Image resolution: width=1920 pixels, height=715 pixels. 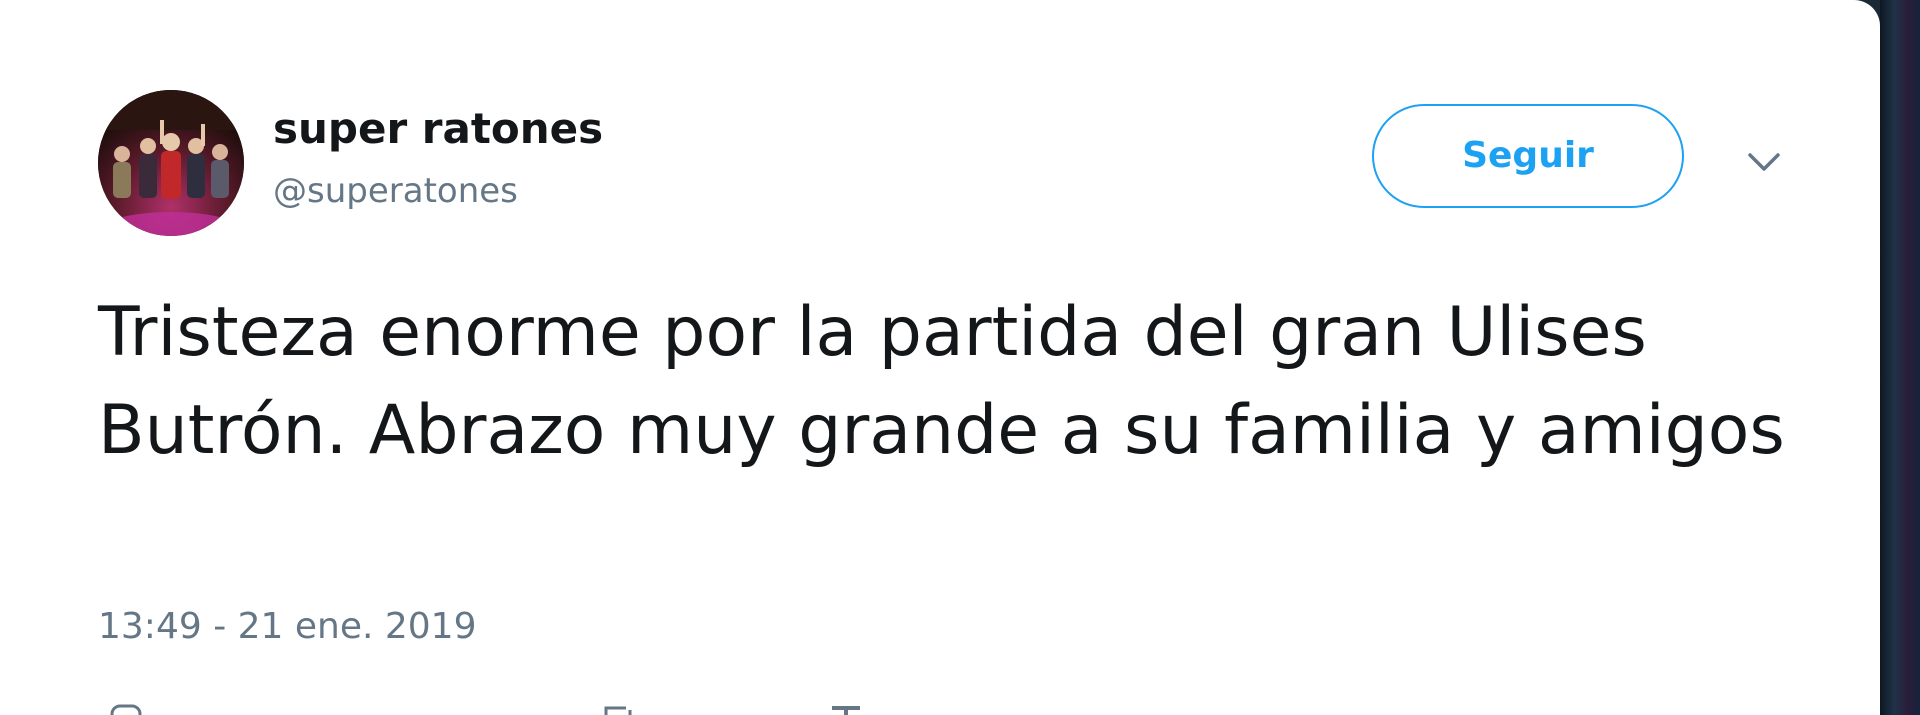 What do you see at coordinates (498, 707) in the screenshot?
I see `tweet-actions` at bounding box center [498, 707].